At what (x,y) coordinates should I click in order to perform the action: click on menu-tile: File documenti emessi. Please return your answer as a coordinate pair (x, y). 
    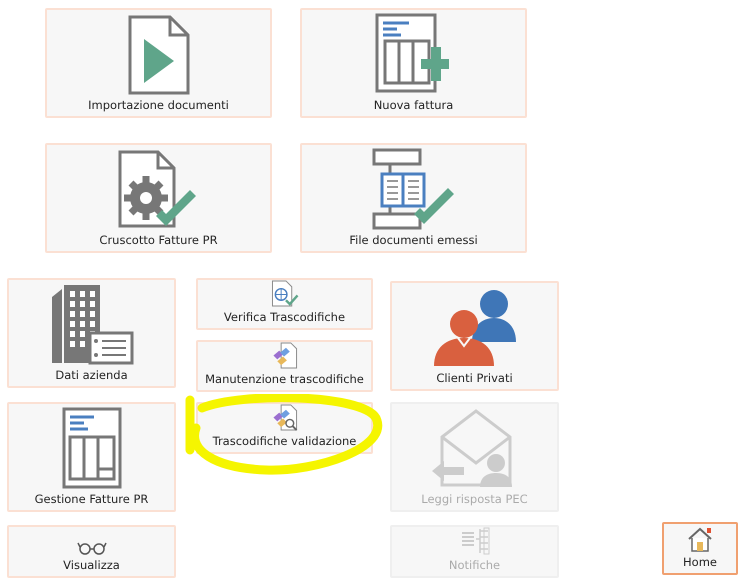
    Looking at the image, I should click on (413, 198).